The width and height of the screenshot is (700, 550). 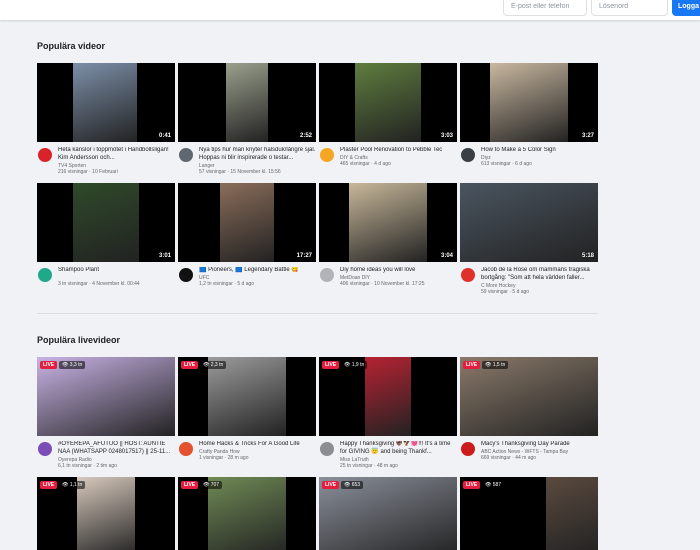 What do you see at coordinates (116, 271) in the screenshot?
I see `video-title: Shampoo Plant` at bounding box center [116, 271].